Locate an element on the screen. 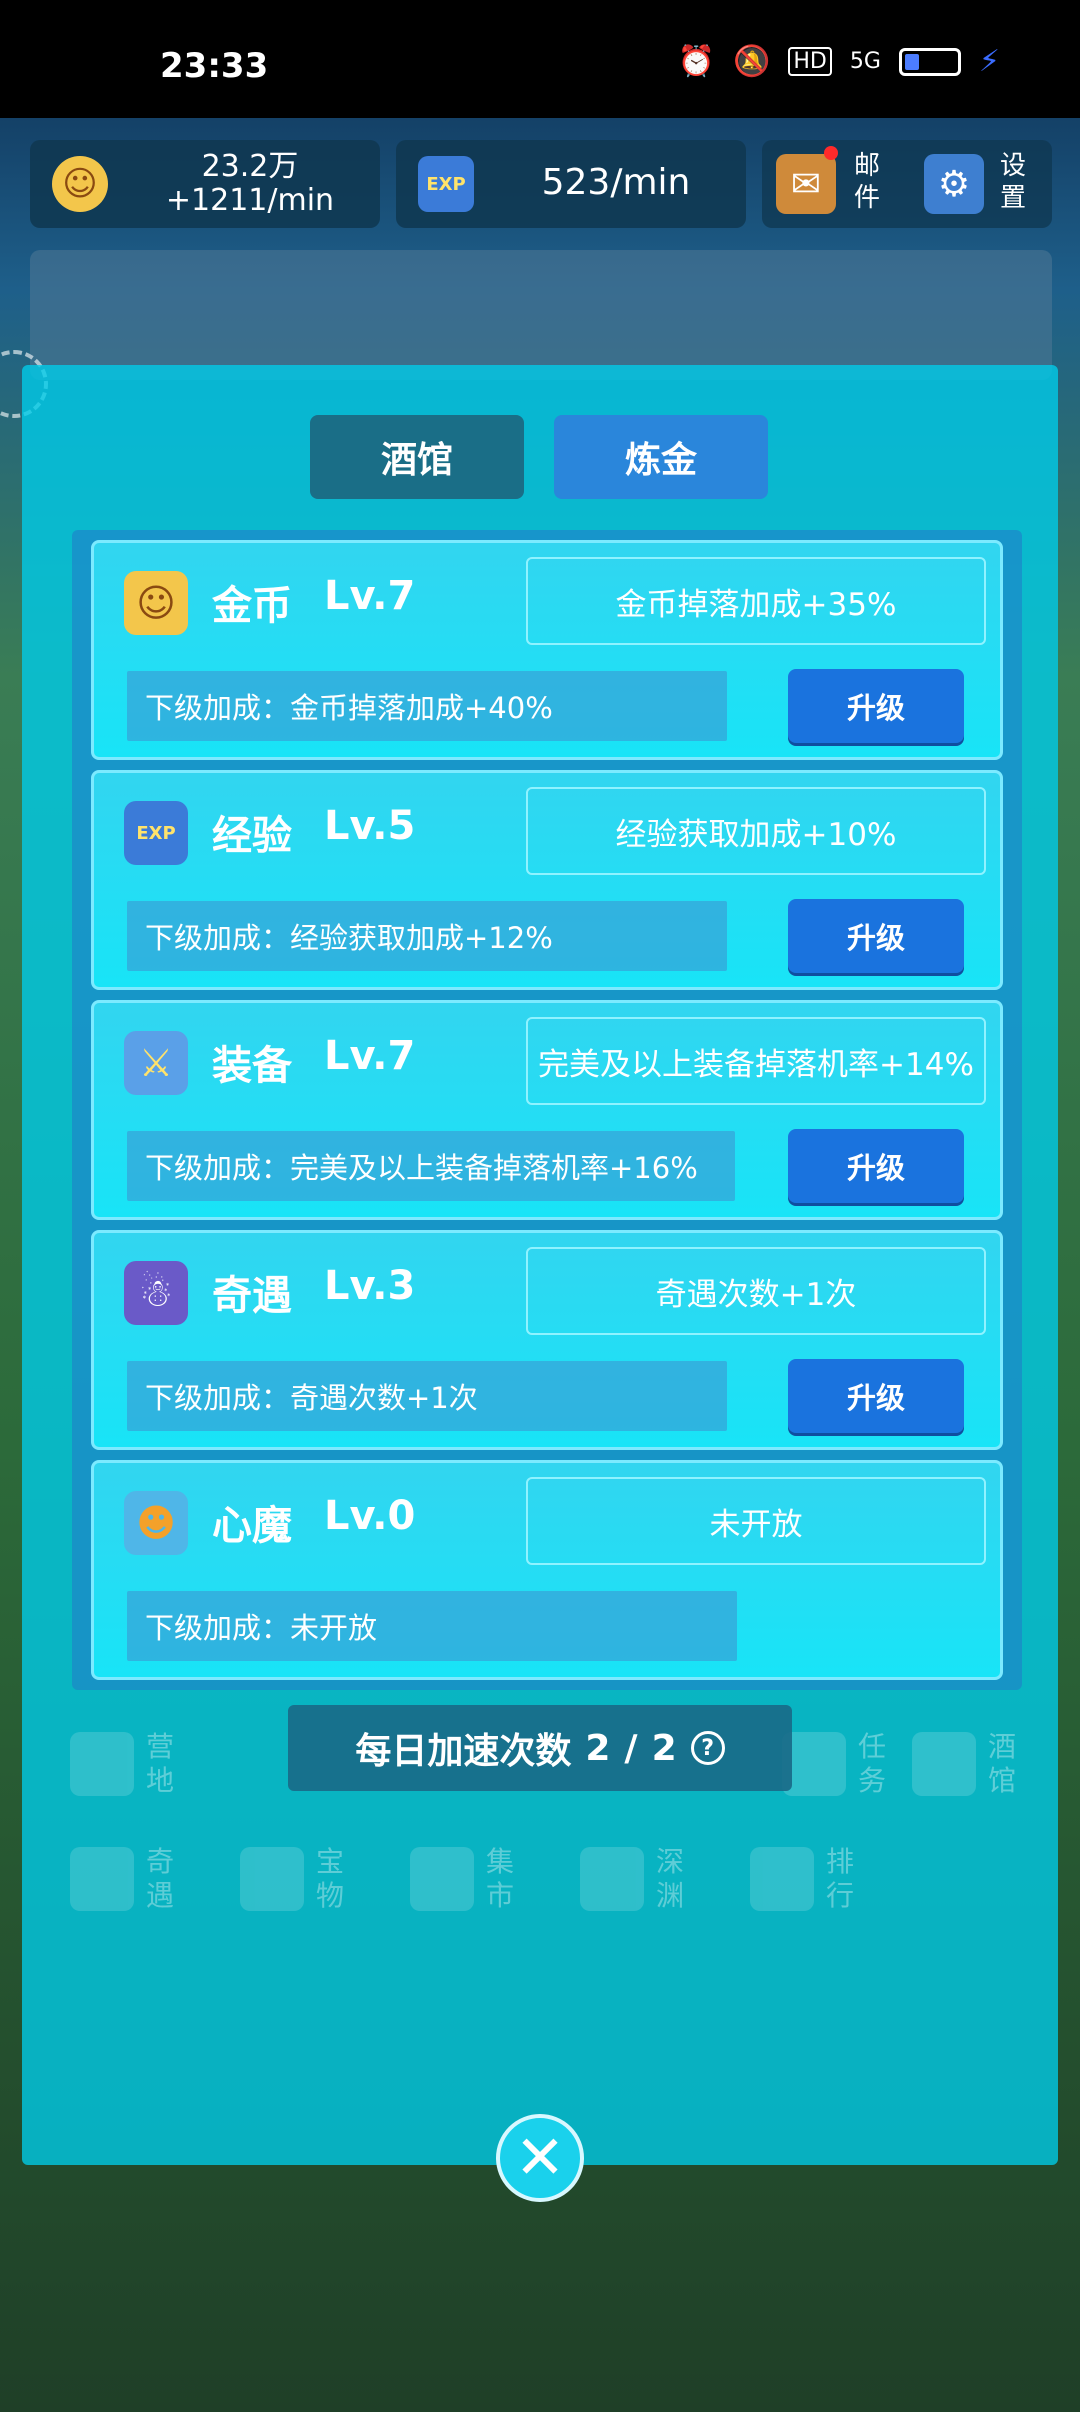 This screenshot has height=2412, width=1080. status-bar: 23:33 ⏰ 🔕 HD 5G ⚡ is located at coordinates (540, 59).